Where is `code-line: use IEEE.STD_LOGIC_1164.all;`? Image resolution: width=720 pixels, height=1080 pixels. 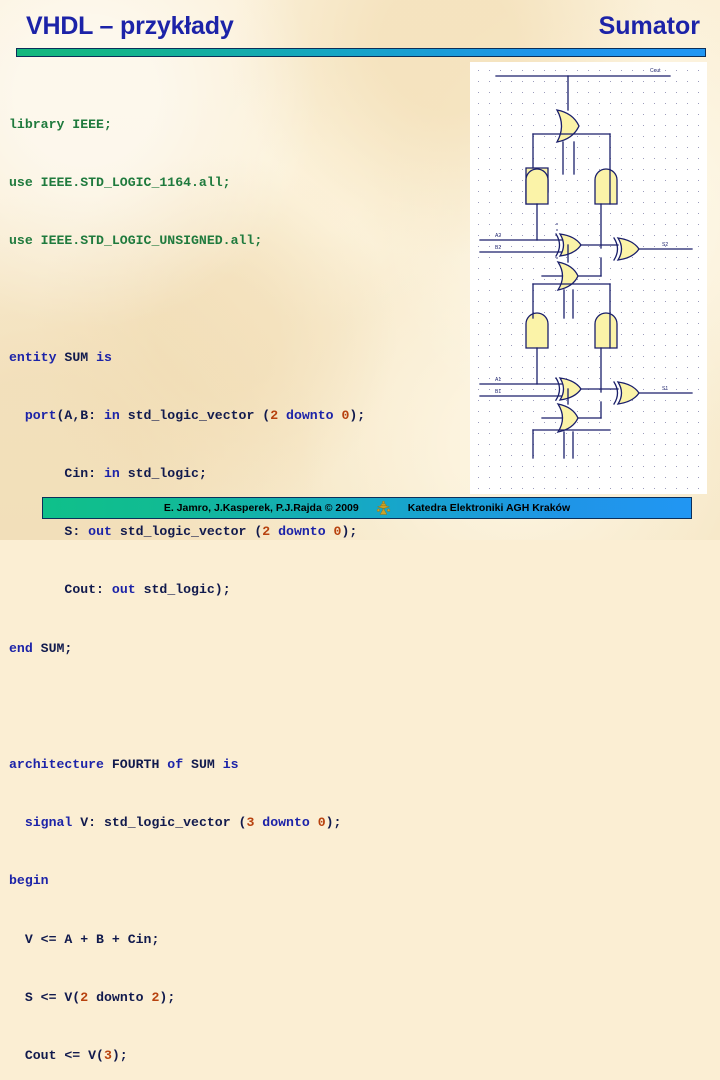
code-line: use IEEE.STD_LOGIC_1164.all; is located at coordinates (120, 183).